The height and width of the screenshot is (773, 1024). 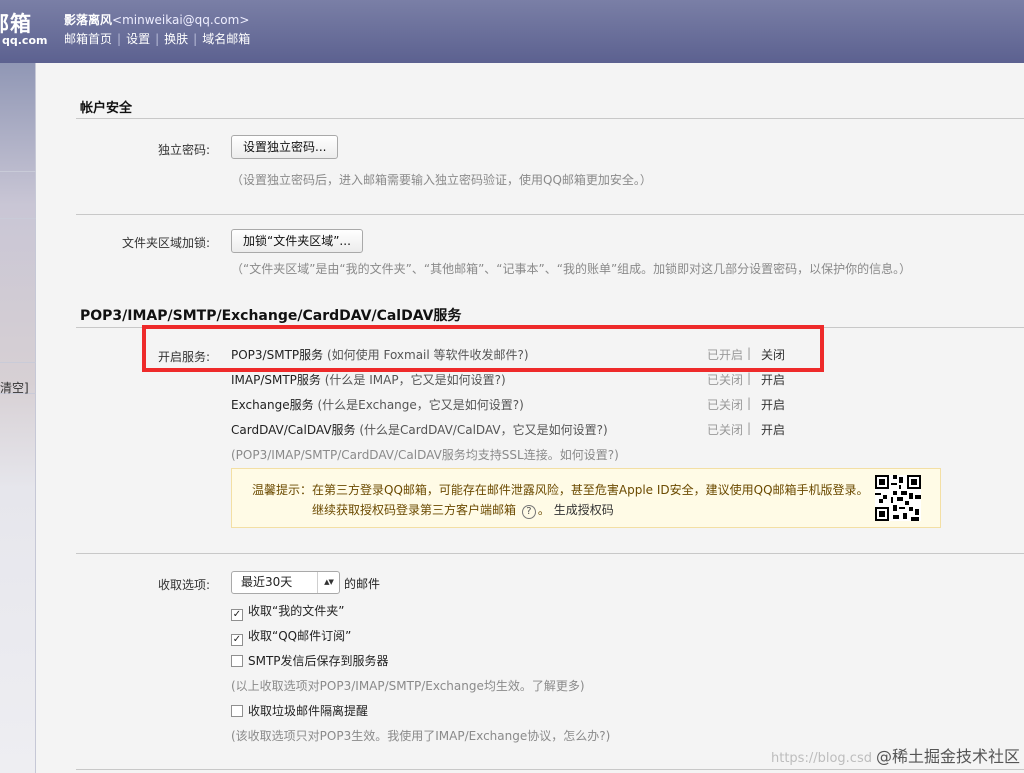 I want to click on service-exchange: Exchange服务 (什么是Exchange，它又是如何设置?), so click(x=377, y=405).